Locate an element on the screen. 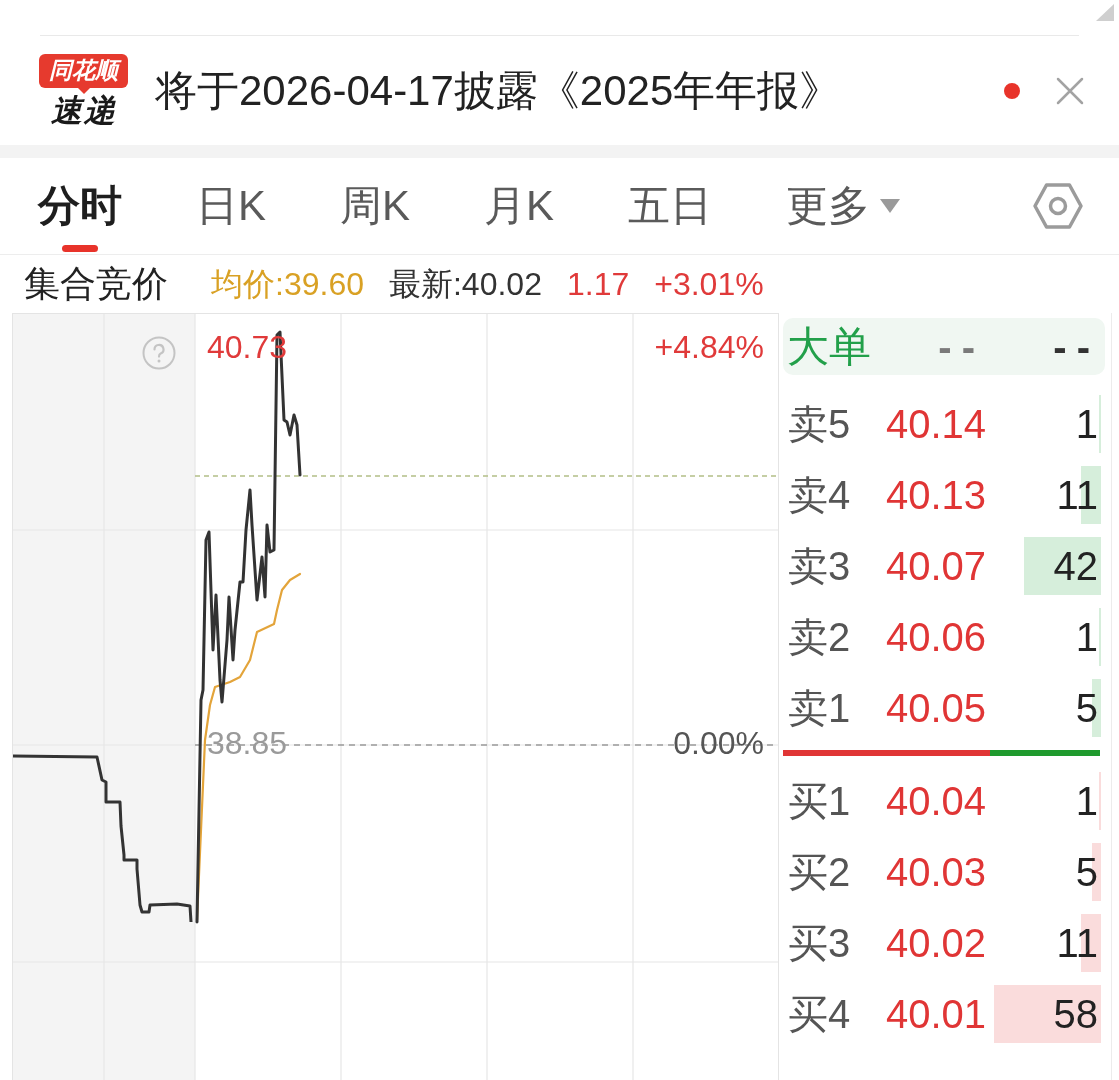  order-price: 40.13 is located at coordinates (937, 494).